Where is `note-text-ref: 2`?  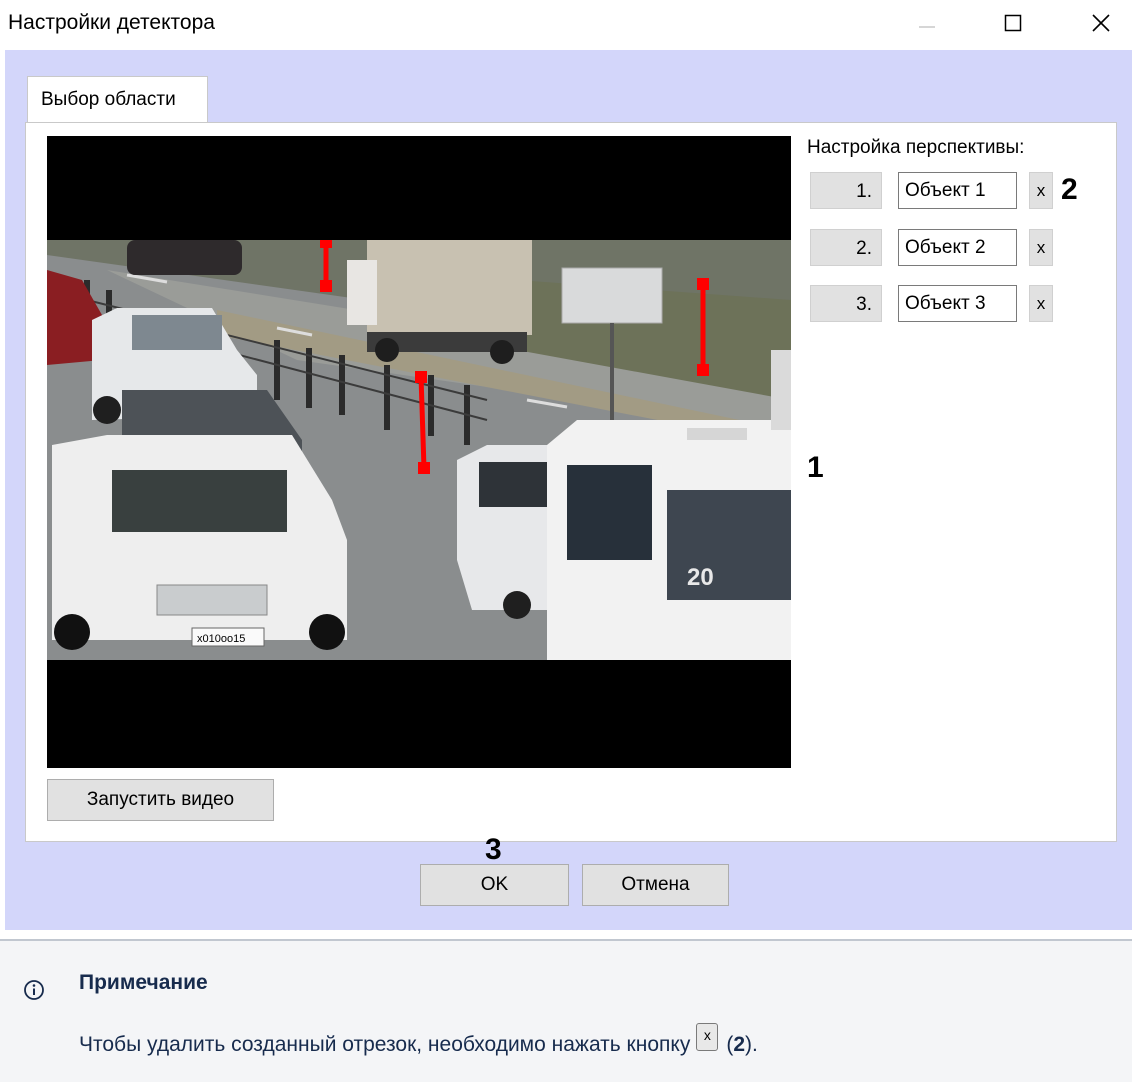
note-text-ref: 2 is located at coordinates (739, 1044).